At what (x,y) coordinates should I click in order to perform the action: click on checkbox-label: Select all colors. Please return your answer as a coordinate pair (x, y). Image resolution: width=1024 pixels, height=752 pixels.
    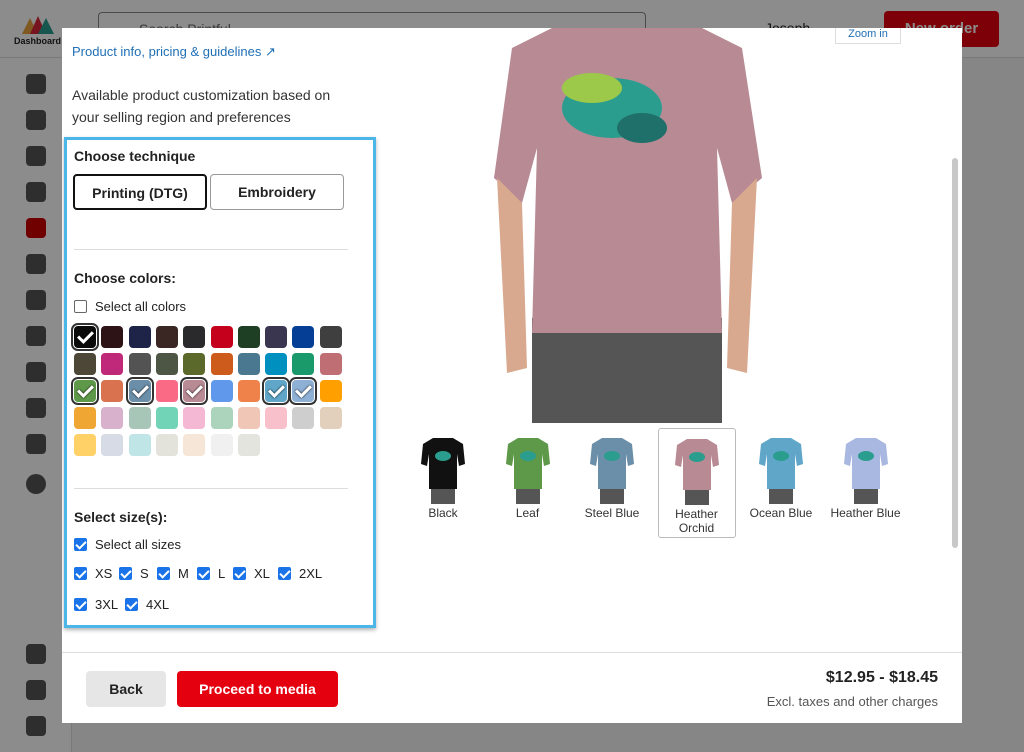
    Looking at the image, I should click on (141, 306).